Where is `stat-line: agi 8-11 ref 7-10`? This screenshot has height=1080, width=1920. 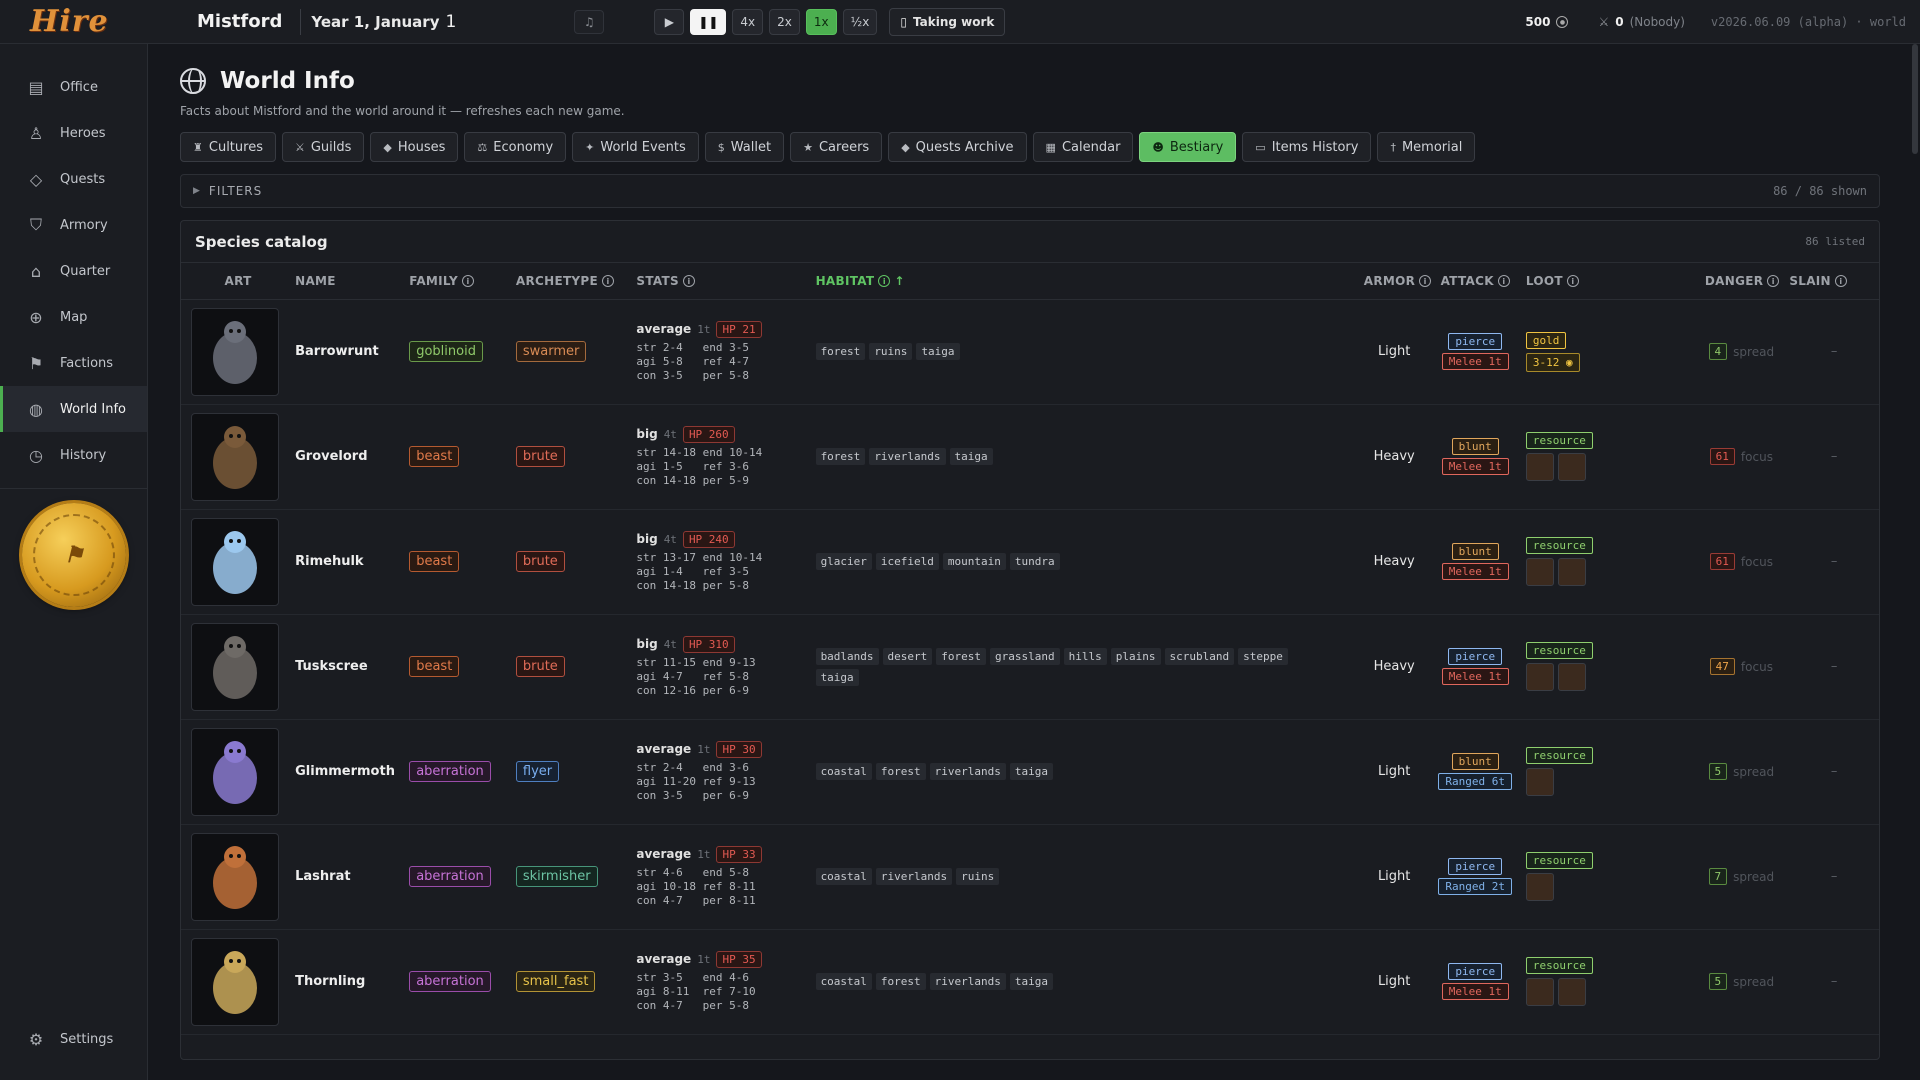
stat-line: agi 8-11 ref 7-10 is located at coordinates (696, 991).